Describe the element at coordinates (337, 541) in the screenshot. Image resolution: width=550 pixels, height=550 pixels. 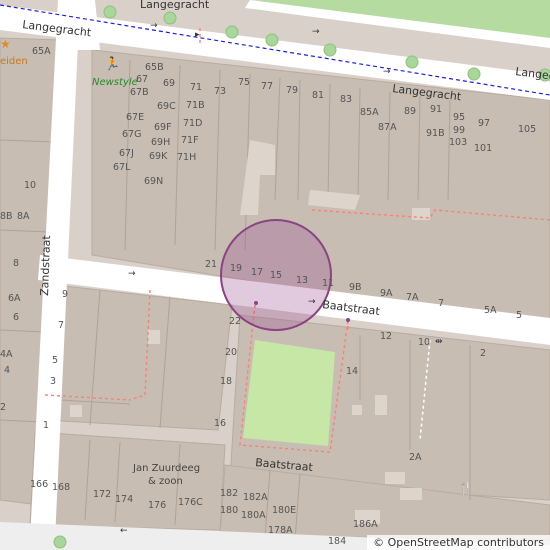
I see `house-number: 184` at that location.